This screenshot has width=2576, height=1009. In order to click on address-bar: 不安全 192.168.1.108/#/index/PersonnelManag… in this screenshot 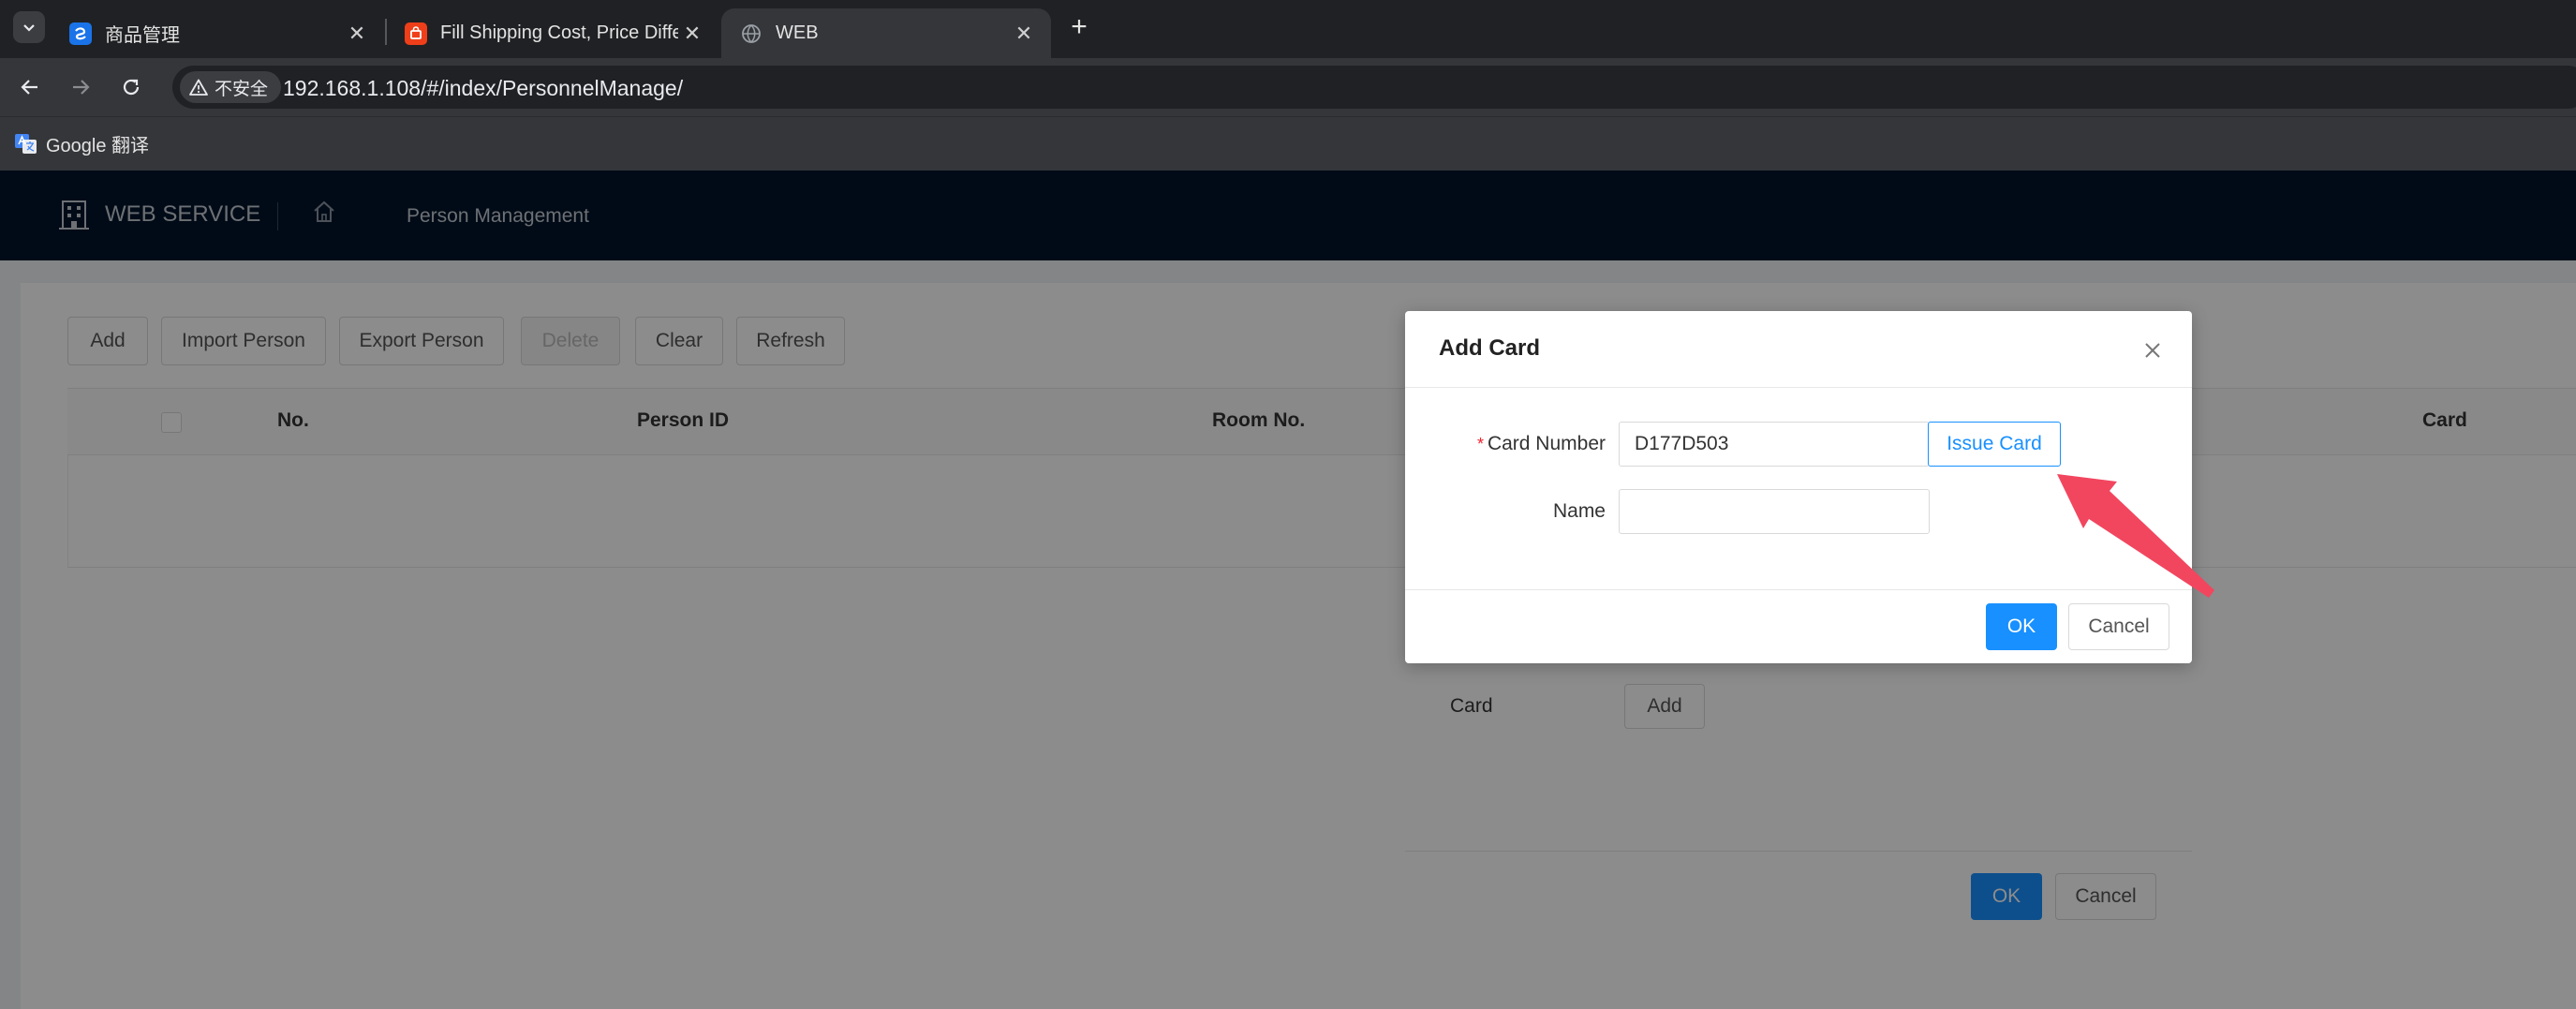, I will do `click(1374, 87)`.